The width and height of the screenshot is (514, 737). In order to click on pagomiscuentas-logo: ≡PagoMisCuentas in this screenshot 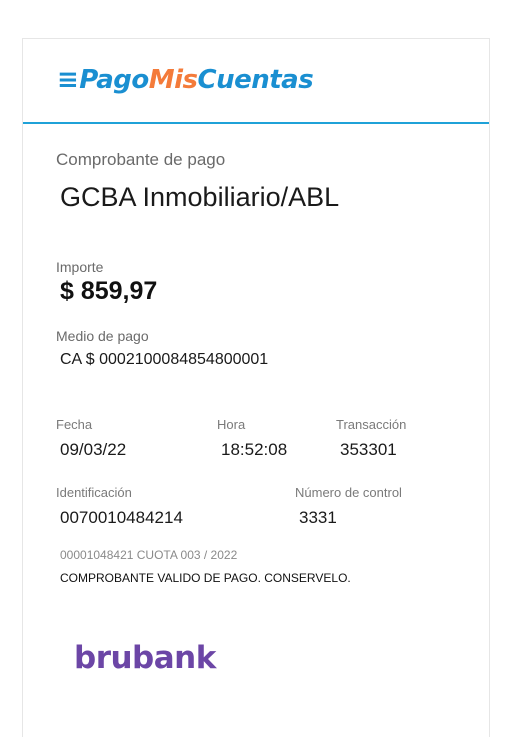, I will do `click(185, 80)`.